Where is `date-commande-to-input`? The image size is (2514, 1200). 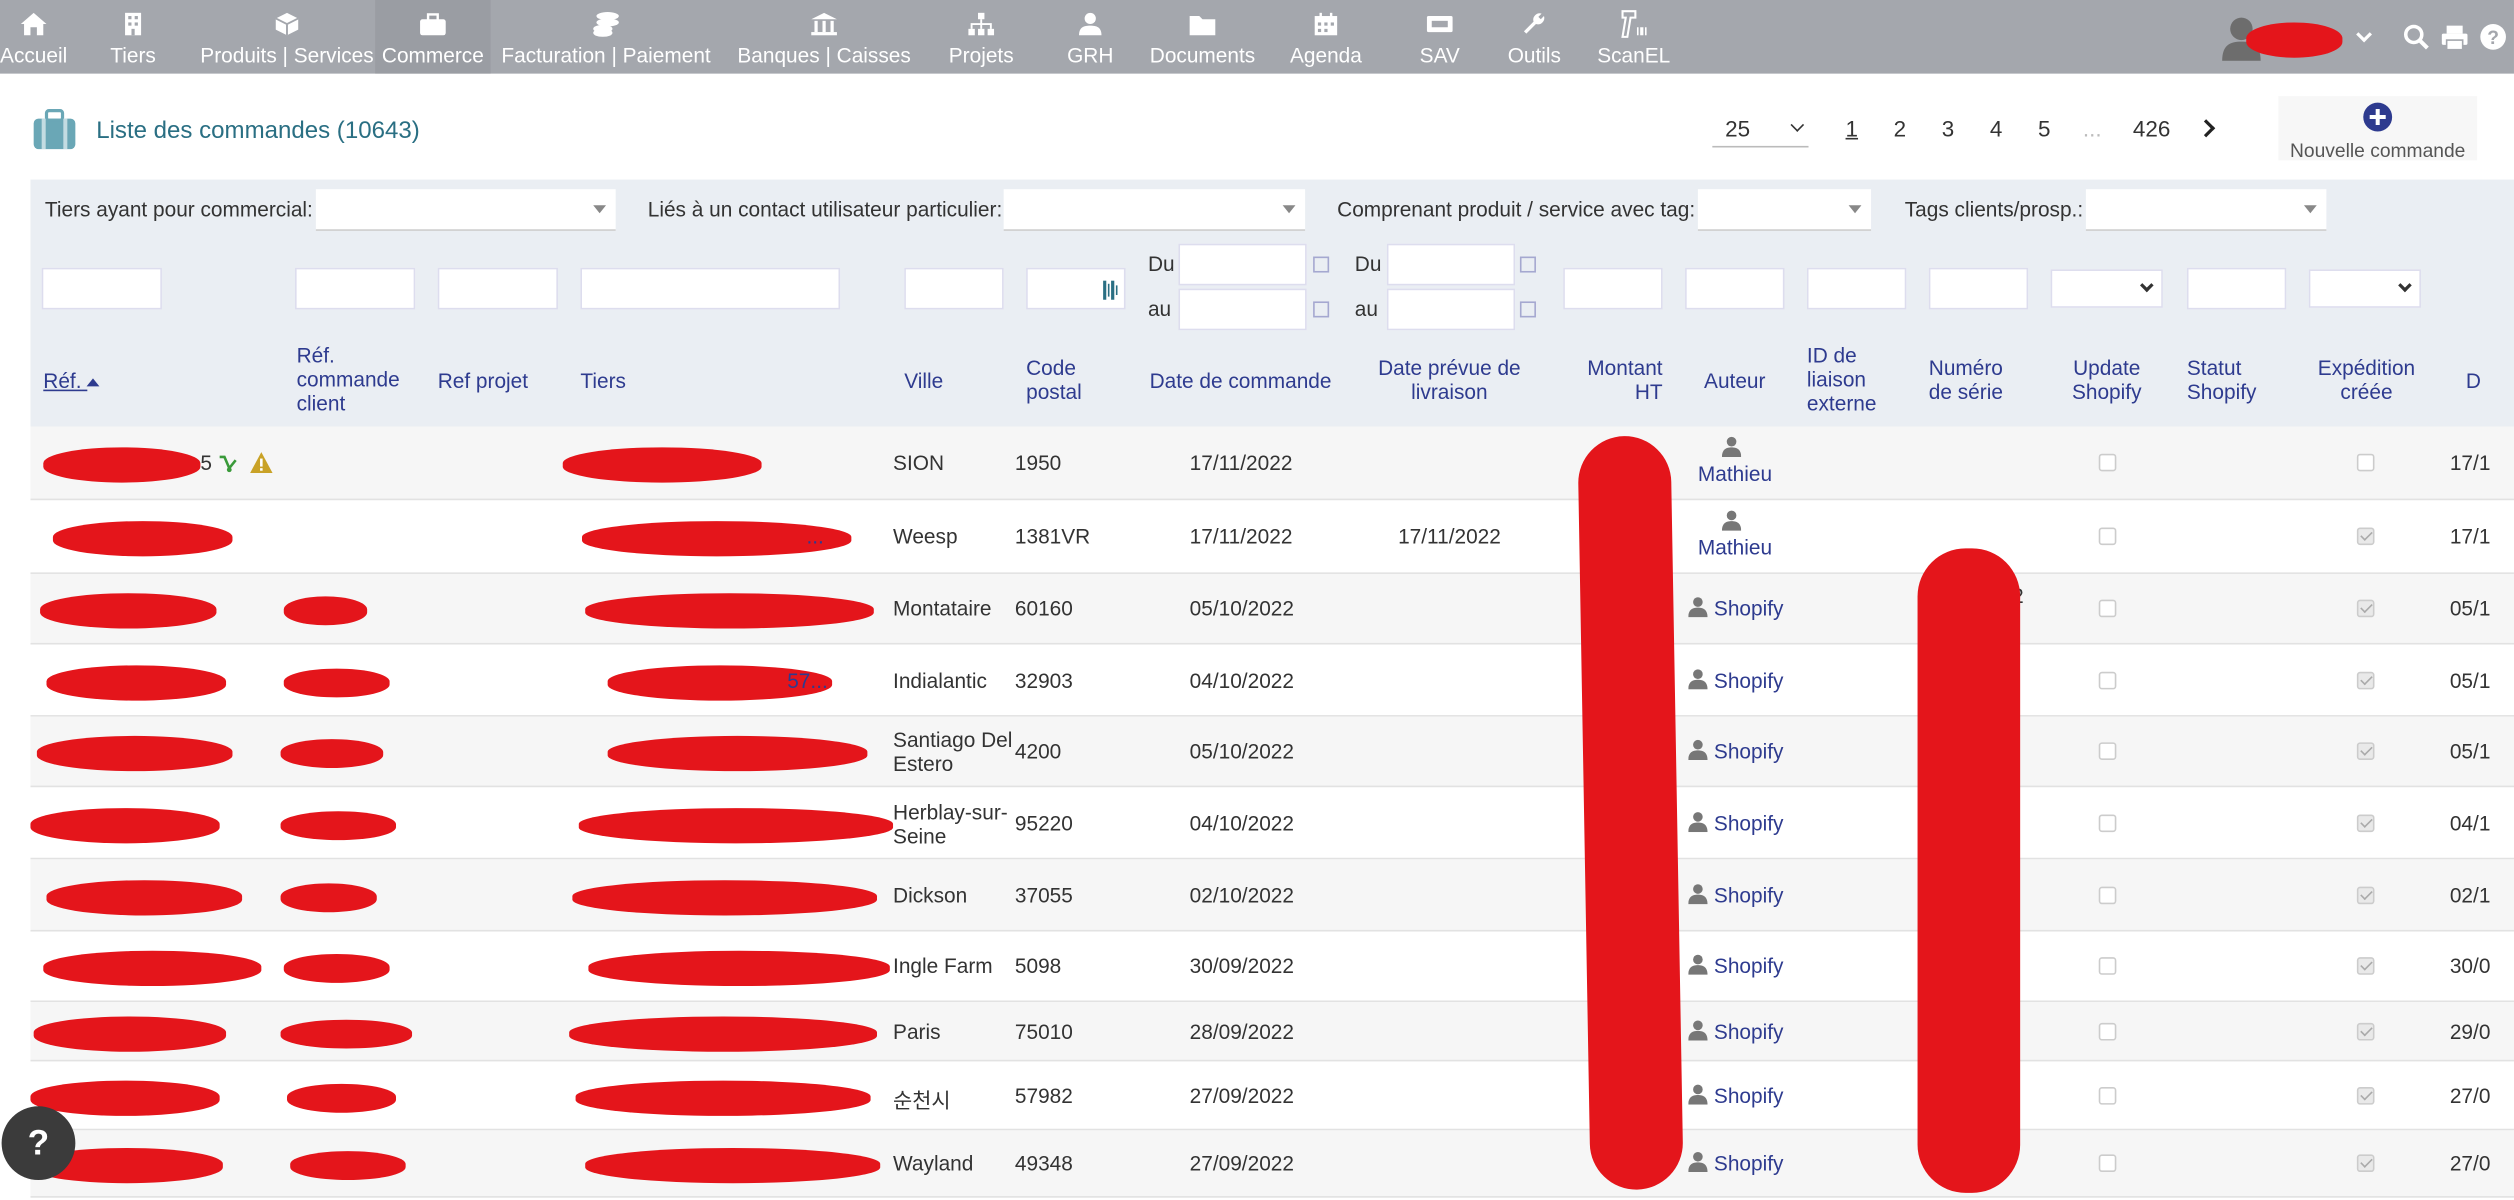
date-commande-to-input is located at coordinates (1242, 309).